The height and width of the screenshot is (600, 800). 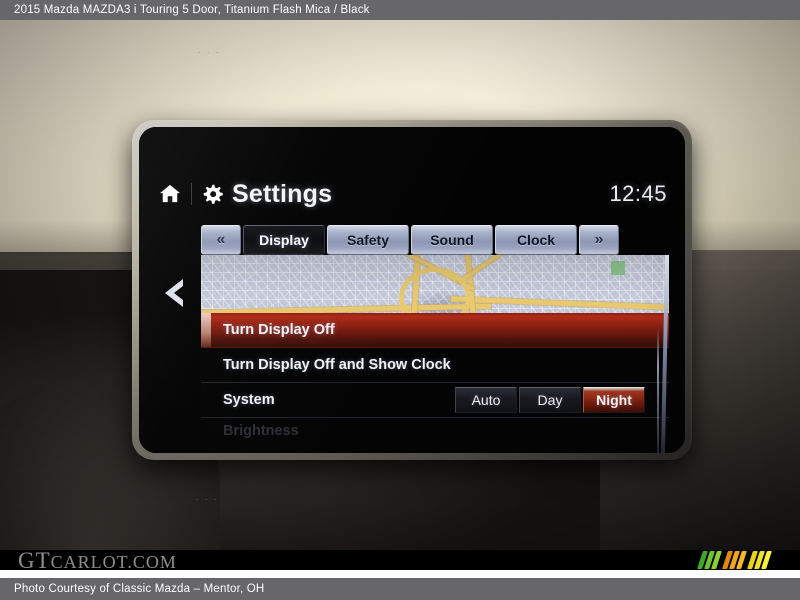 I want to click on logo-stripe-group-green, so click(x=709, y=560).